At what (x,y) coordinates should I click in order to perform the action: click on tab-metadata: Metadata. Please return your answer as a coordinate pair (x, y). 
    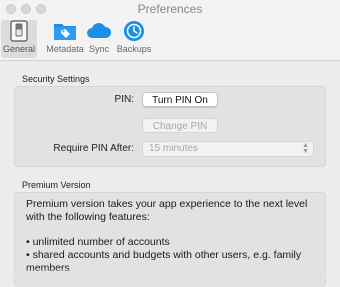
    Looking at the image, I should click on (65, 39).